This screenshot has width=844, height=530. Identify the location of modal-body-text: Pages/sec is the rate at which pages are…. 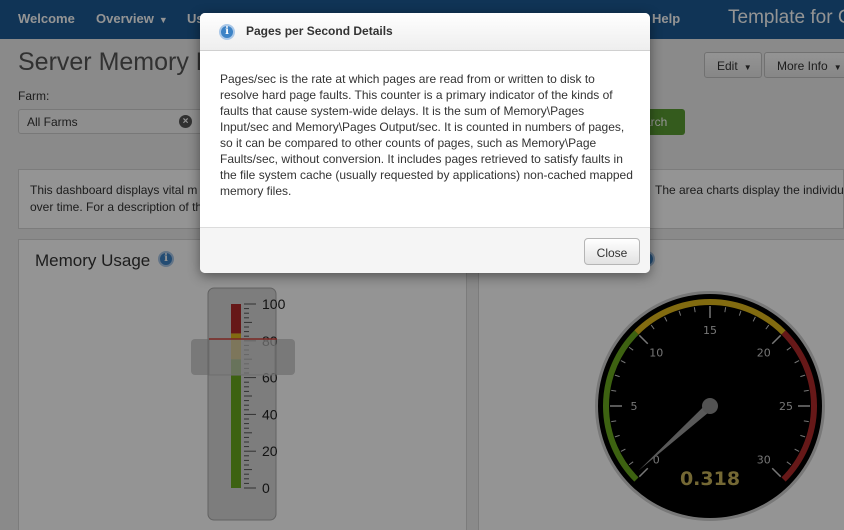
(426, 135).